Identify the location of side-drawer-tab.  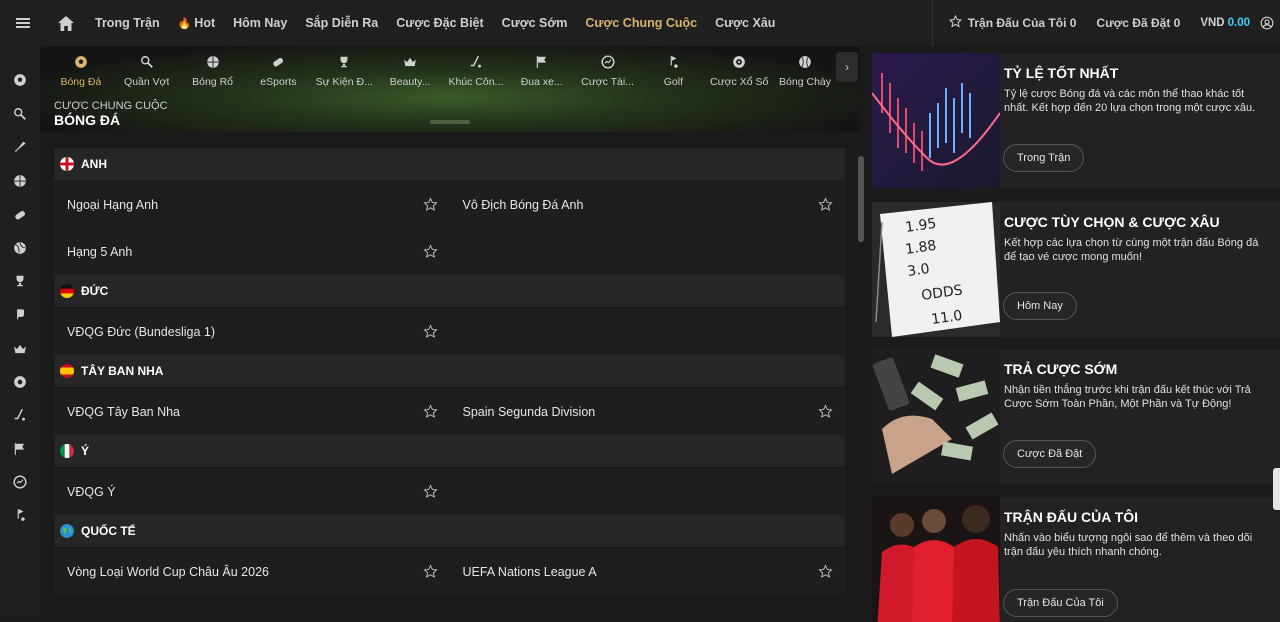
(1276, 489).